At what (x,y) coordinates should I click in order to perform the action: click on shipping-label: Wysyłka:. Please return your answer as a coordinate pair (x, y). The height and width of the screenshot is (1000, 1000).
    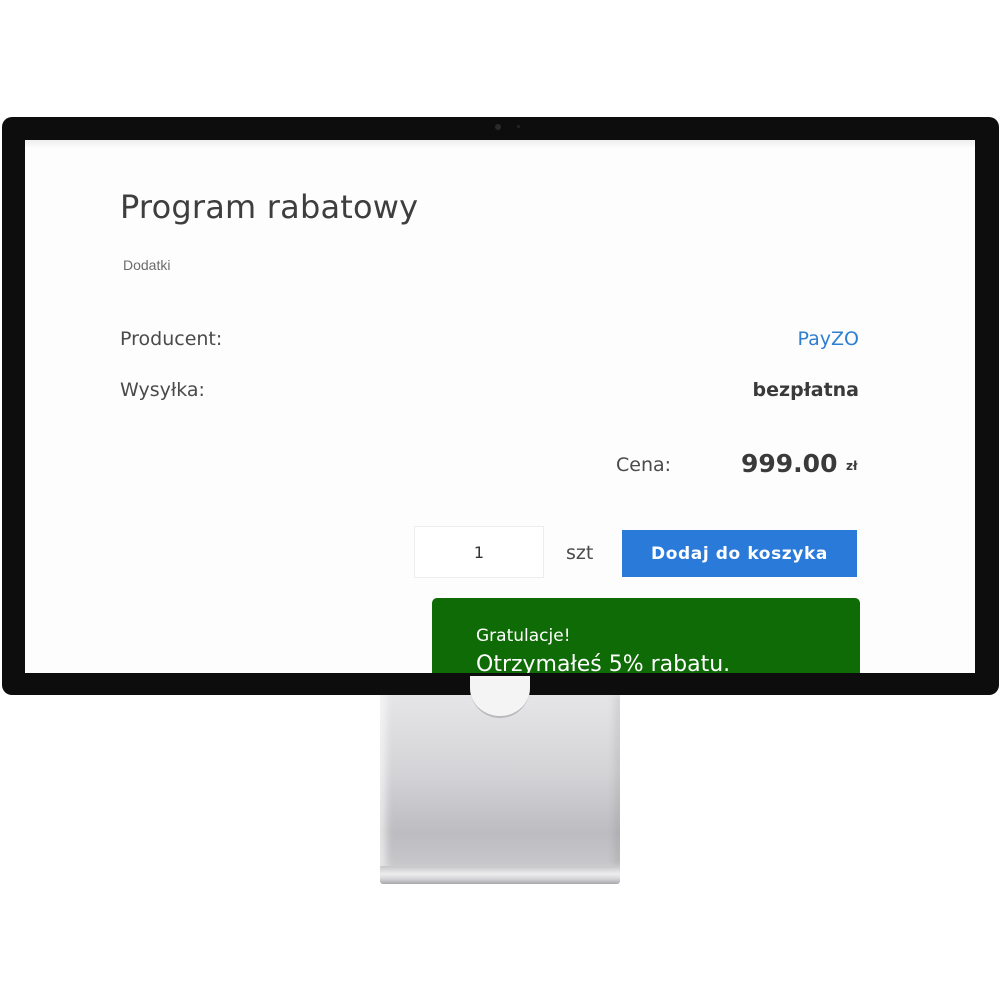
    Looking at the image, I should click on (162, 390).